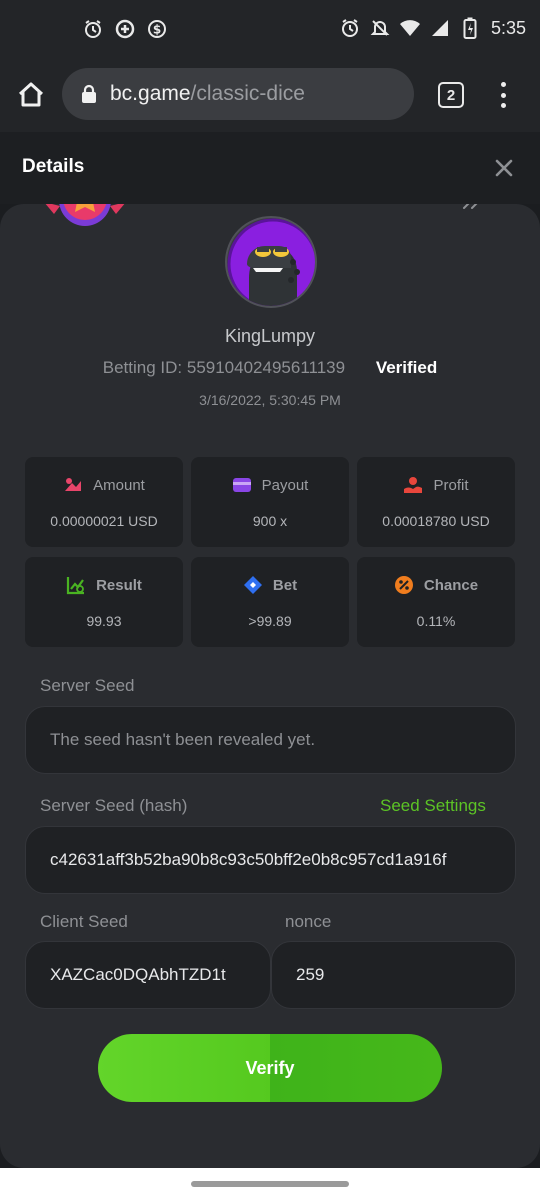  What do you see at coordinates (270, 521) in the screenshot?
I see `stat-value: 900 x` at bounding box center [270, 521].